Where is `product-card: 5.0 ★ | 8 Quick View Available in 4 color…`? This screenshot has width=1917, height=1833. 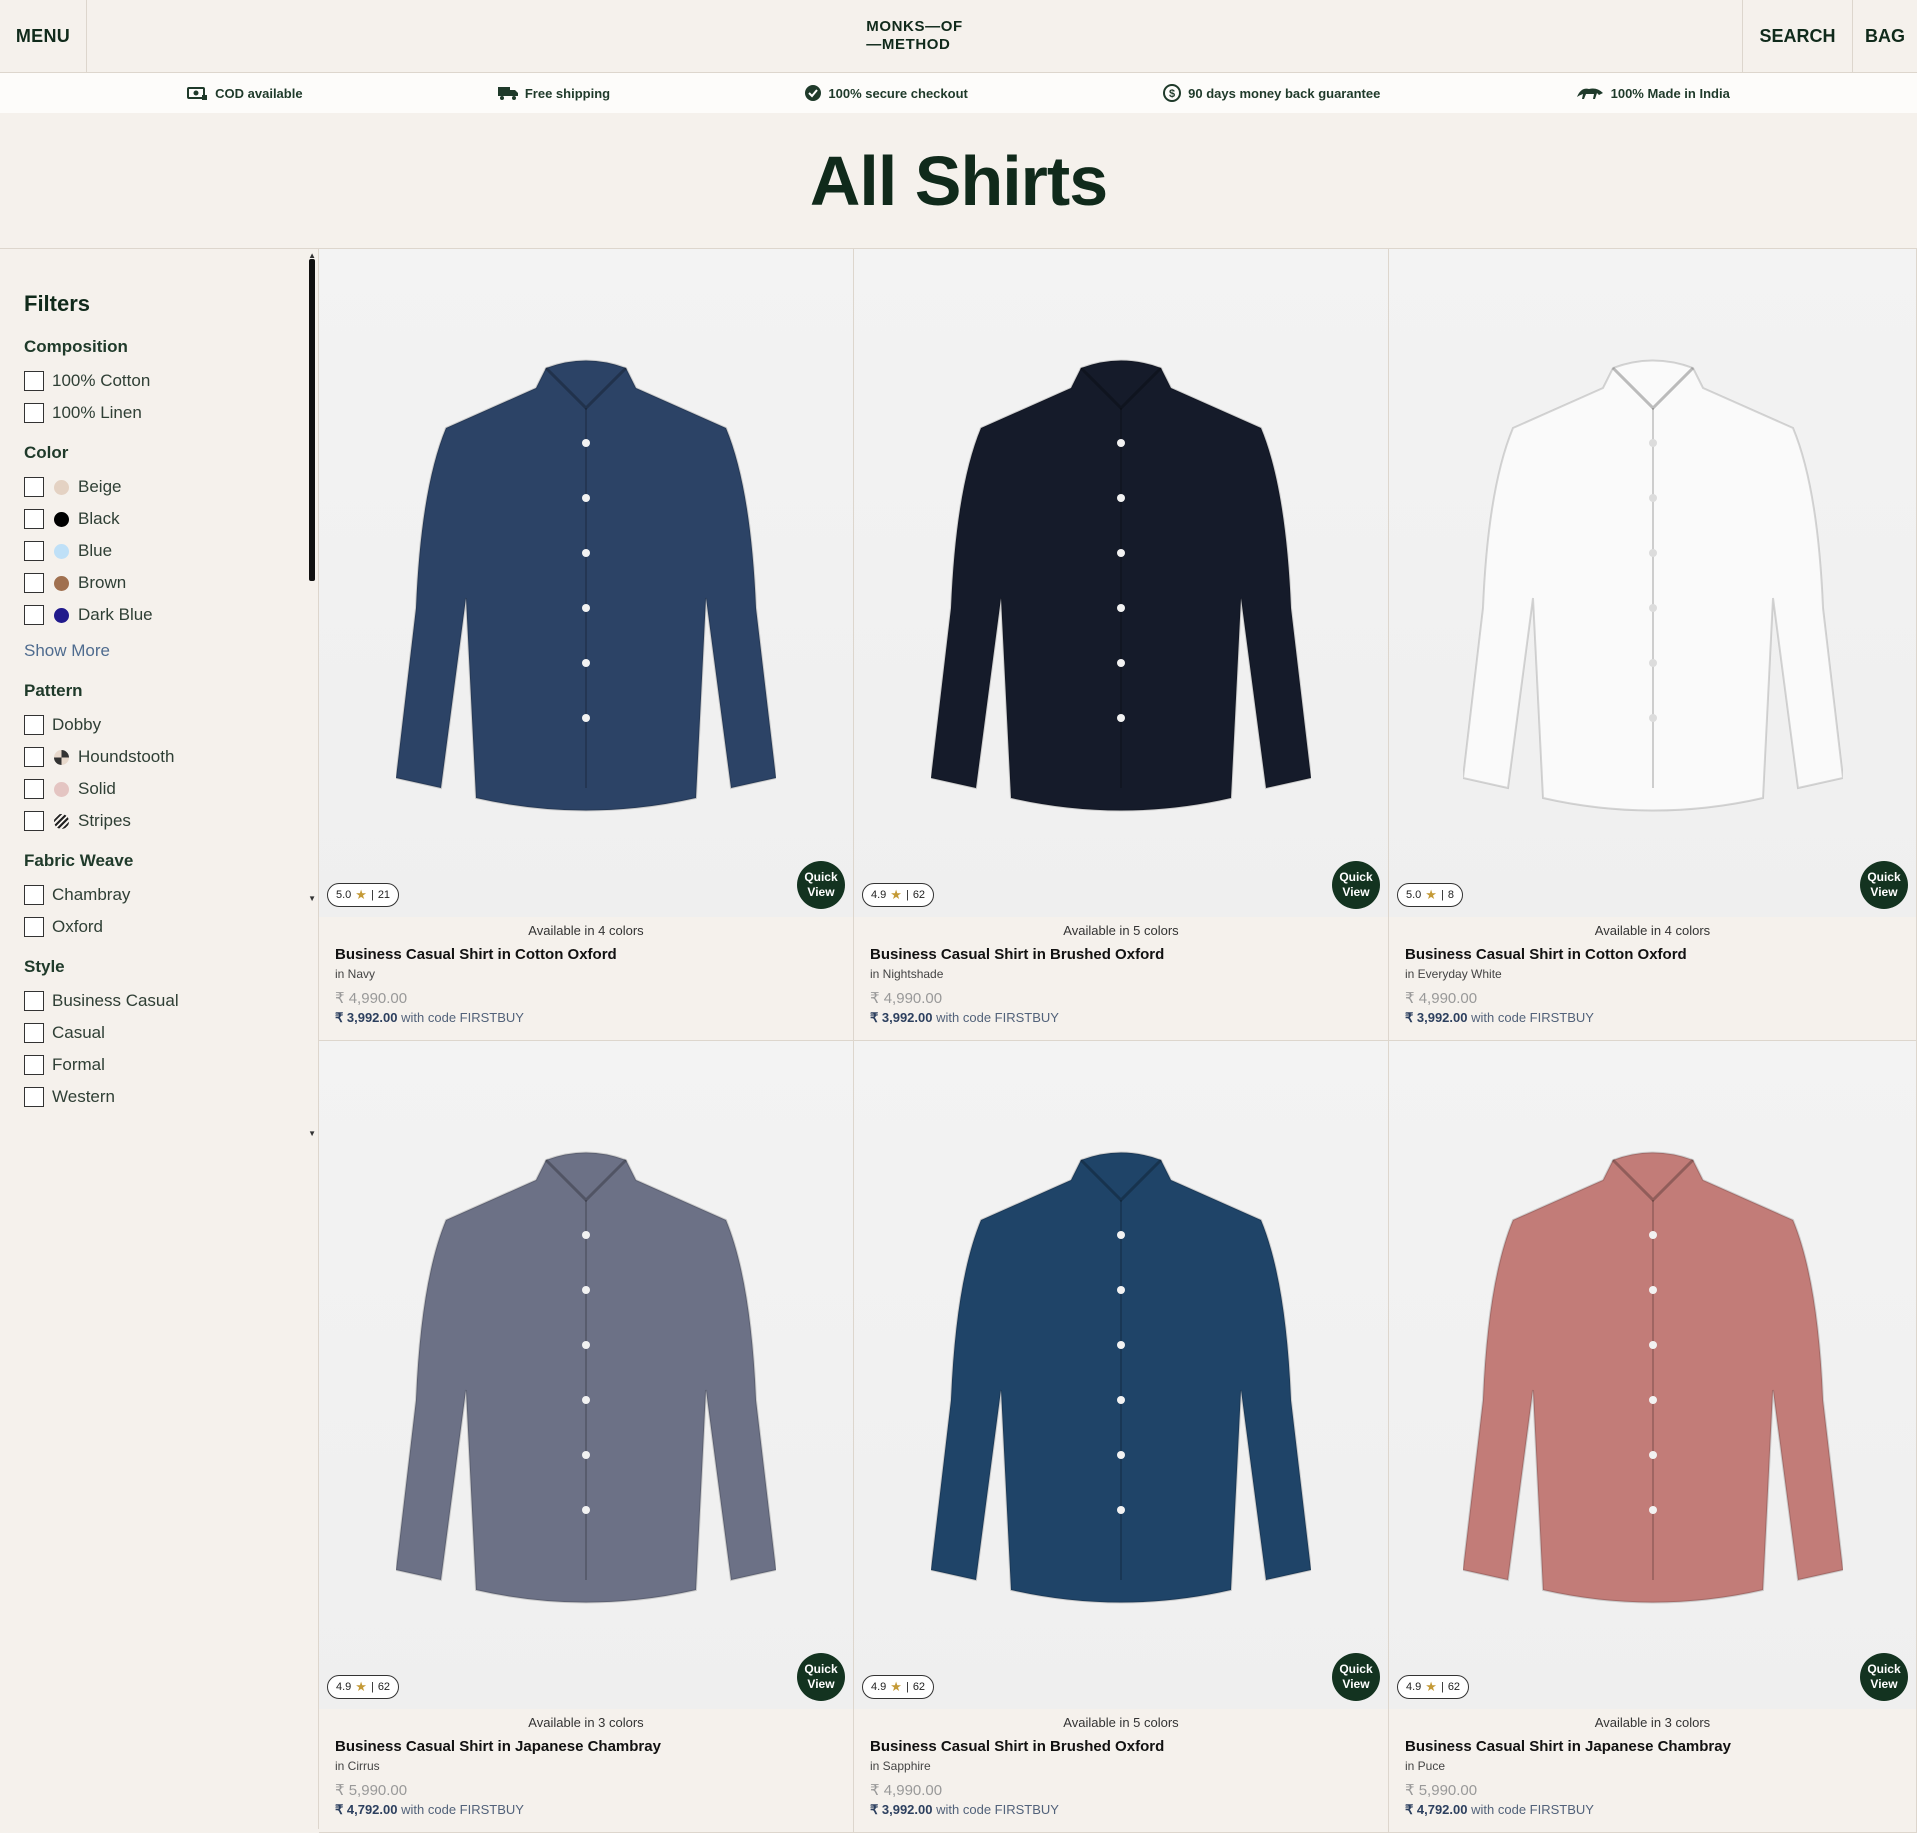 product-card: 5.0 ★ | 8 Quick View Available in 4 color… is located at coordinates (1653, 645).